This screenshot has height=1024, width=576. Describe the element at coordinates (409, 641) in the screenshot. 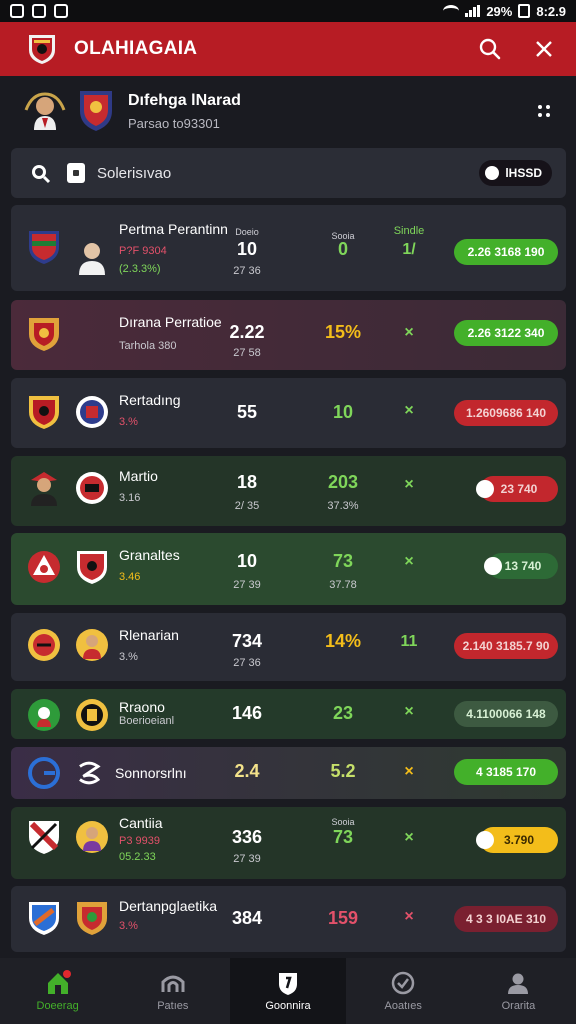

I see `outcome-mark: 11` at that location.